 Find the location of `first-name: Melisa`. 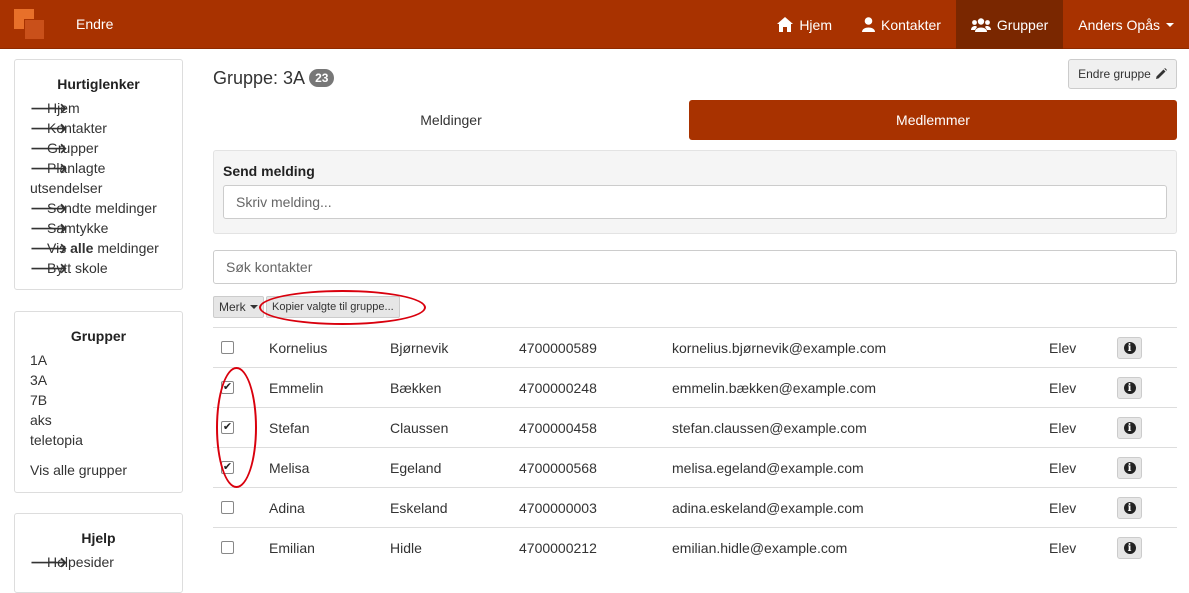

first-name: Melisa is located at coordinates (289, 468).